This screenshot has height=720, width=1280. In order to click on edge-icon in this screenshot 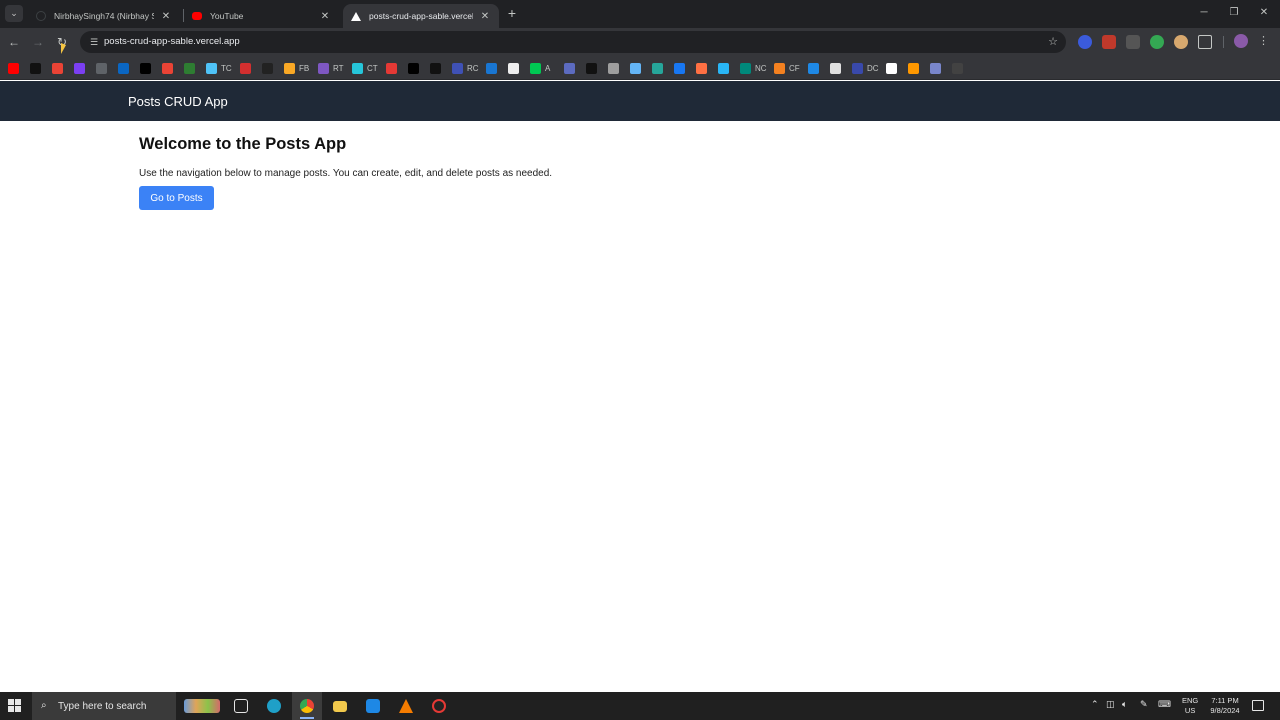, I will do `click(274, 706)`.